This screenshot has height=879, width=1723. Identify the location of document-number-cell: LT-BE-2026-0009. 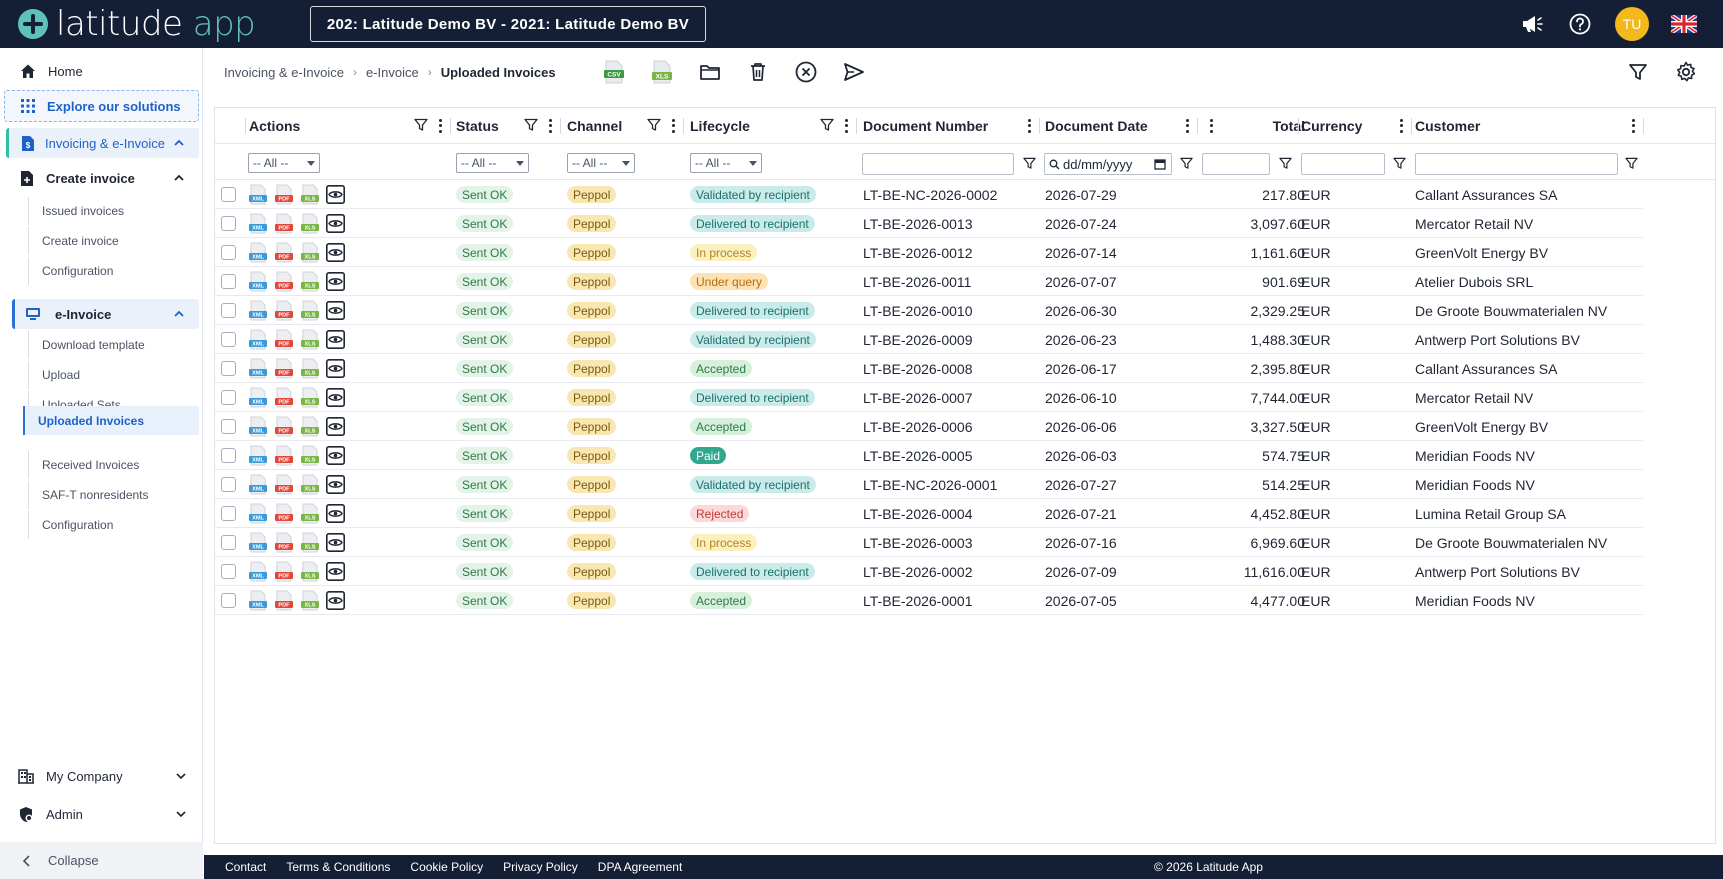
(917, 339).